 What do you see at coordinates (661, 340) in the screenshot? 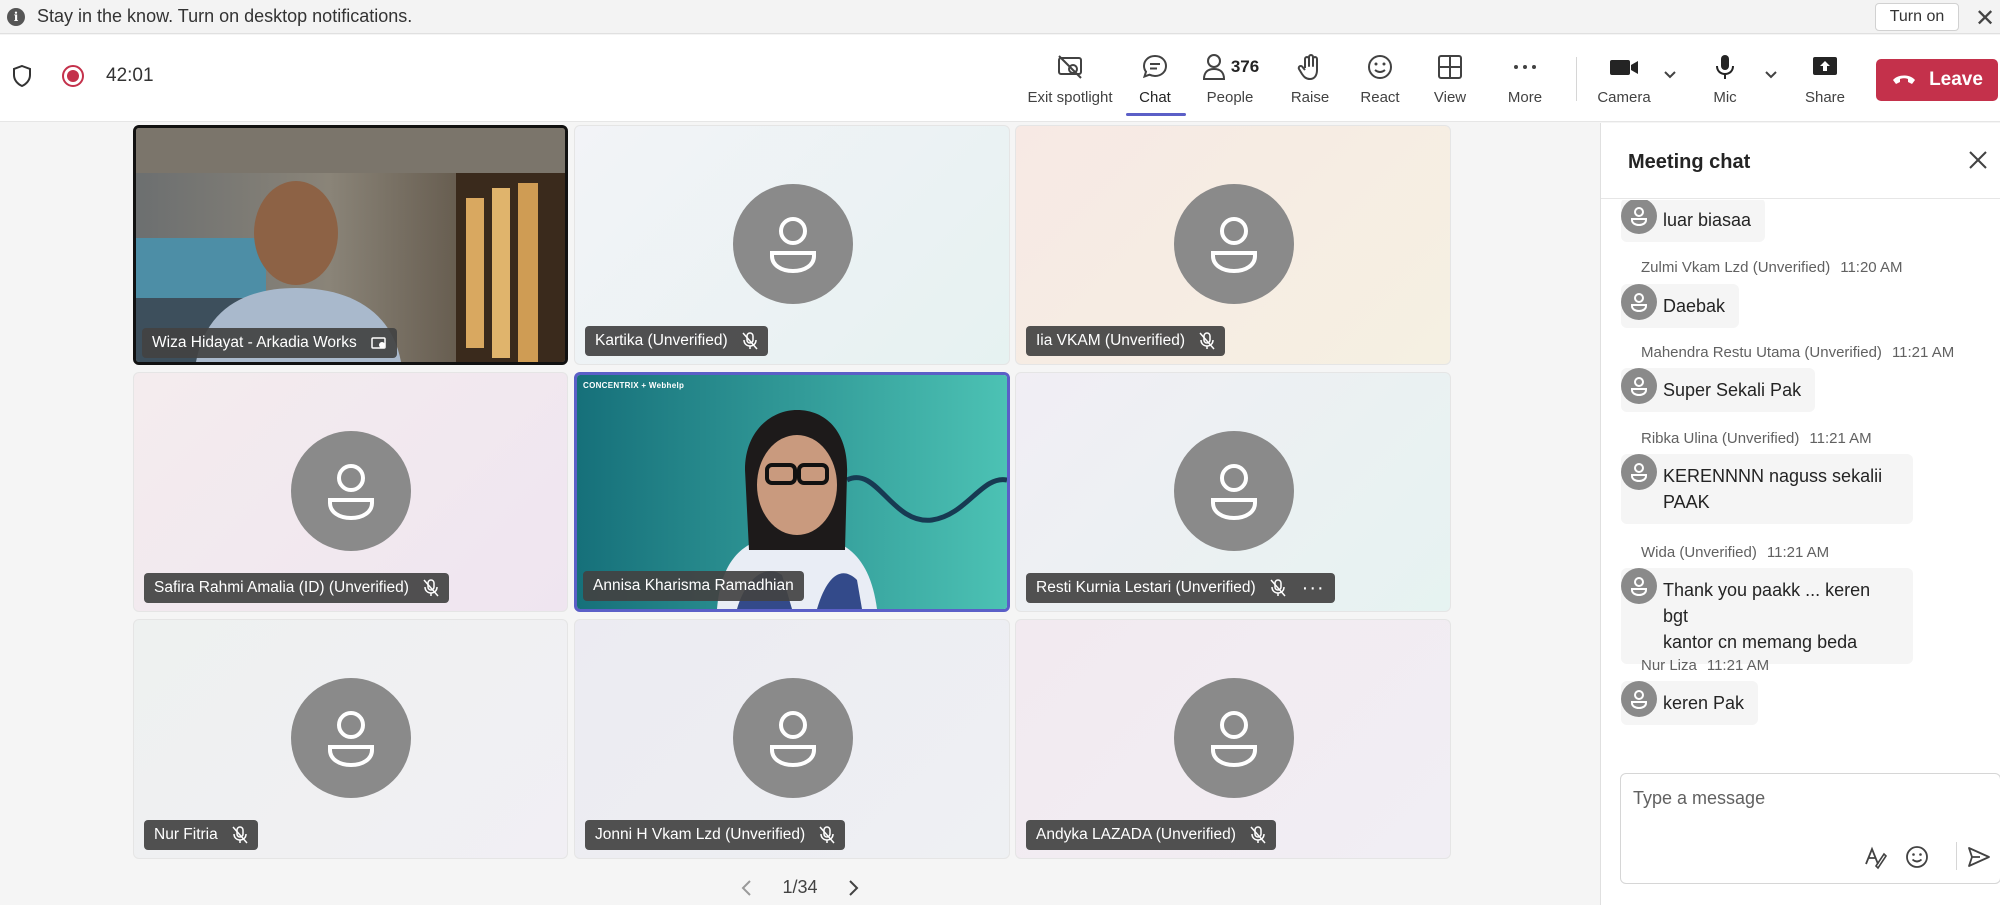
I see `participant-name: Kartika (Unverified)` at bounding box center [661, 340].